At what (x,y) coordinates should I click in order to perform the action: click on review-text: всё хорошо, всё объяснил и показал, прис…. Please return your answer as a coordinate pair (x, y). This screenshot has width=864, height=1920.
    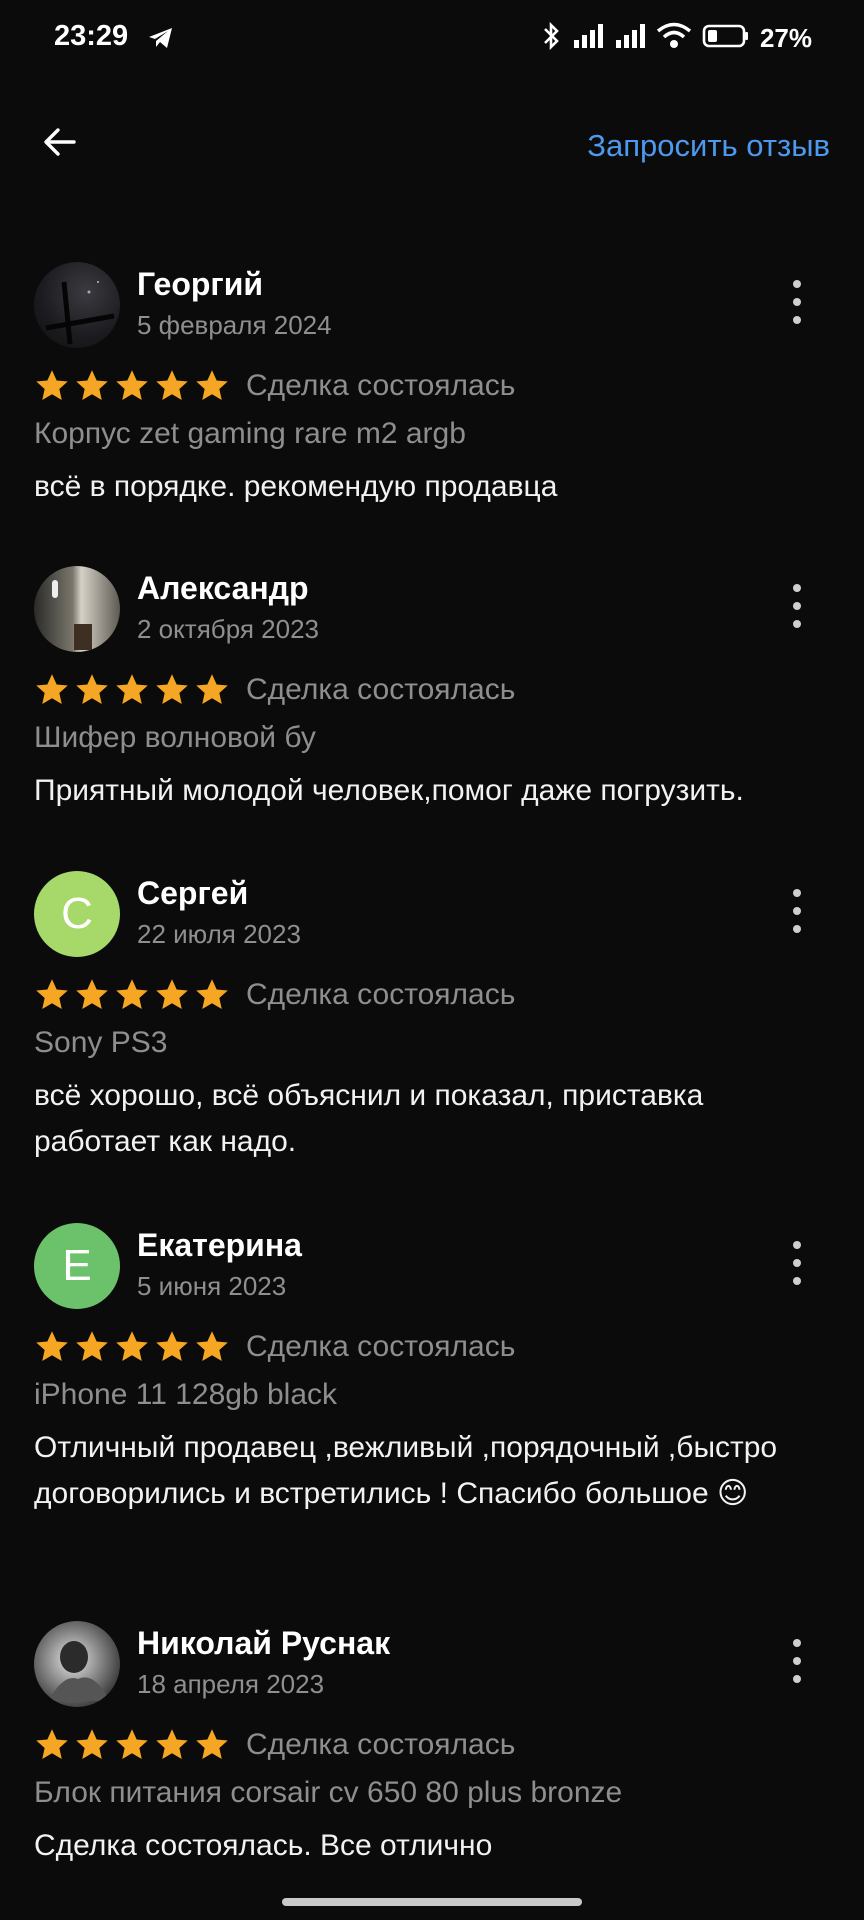
    Looking at the image, I should click on (369, 1118).